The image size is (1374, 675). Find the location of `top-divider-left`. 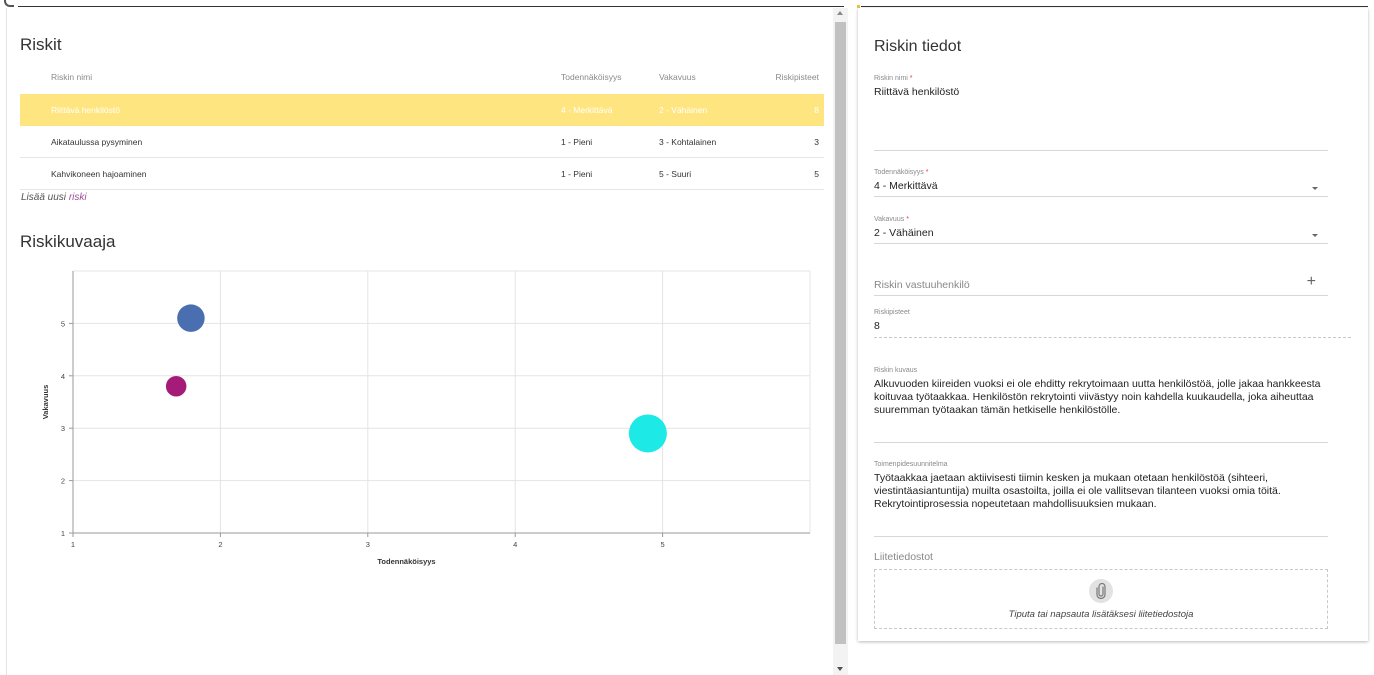

top-divider-left is located at coordinates (431, 6).